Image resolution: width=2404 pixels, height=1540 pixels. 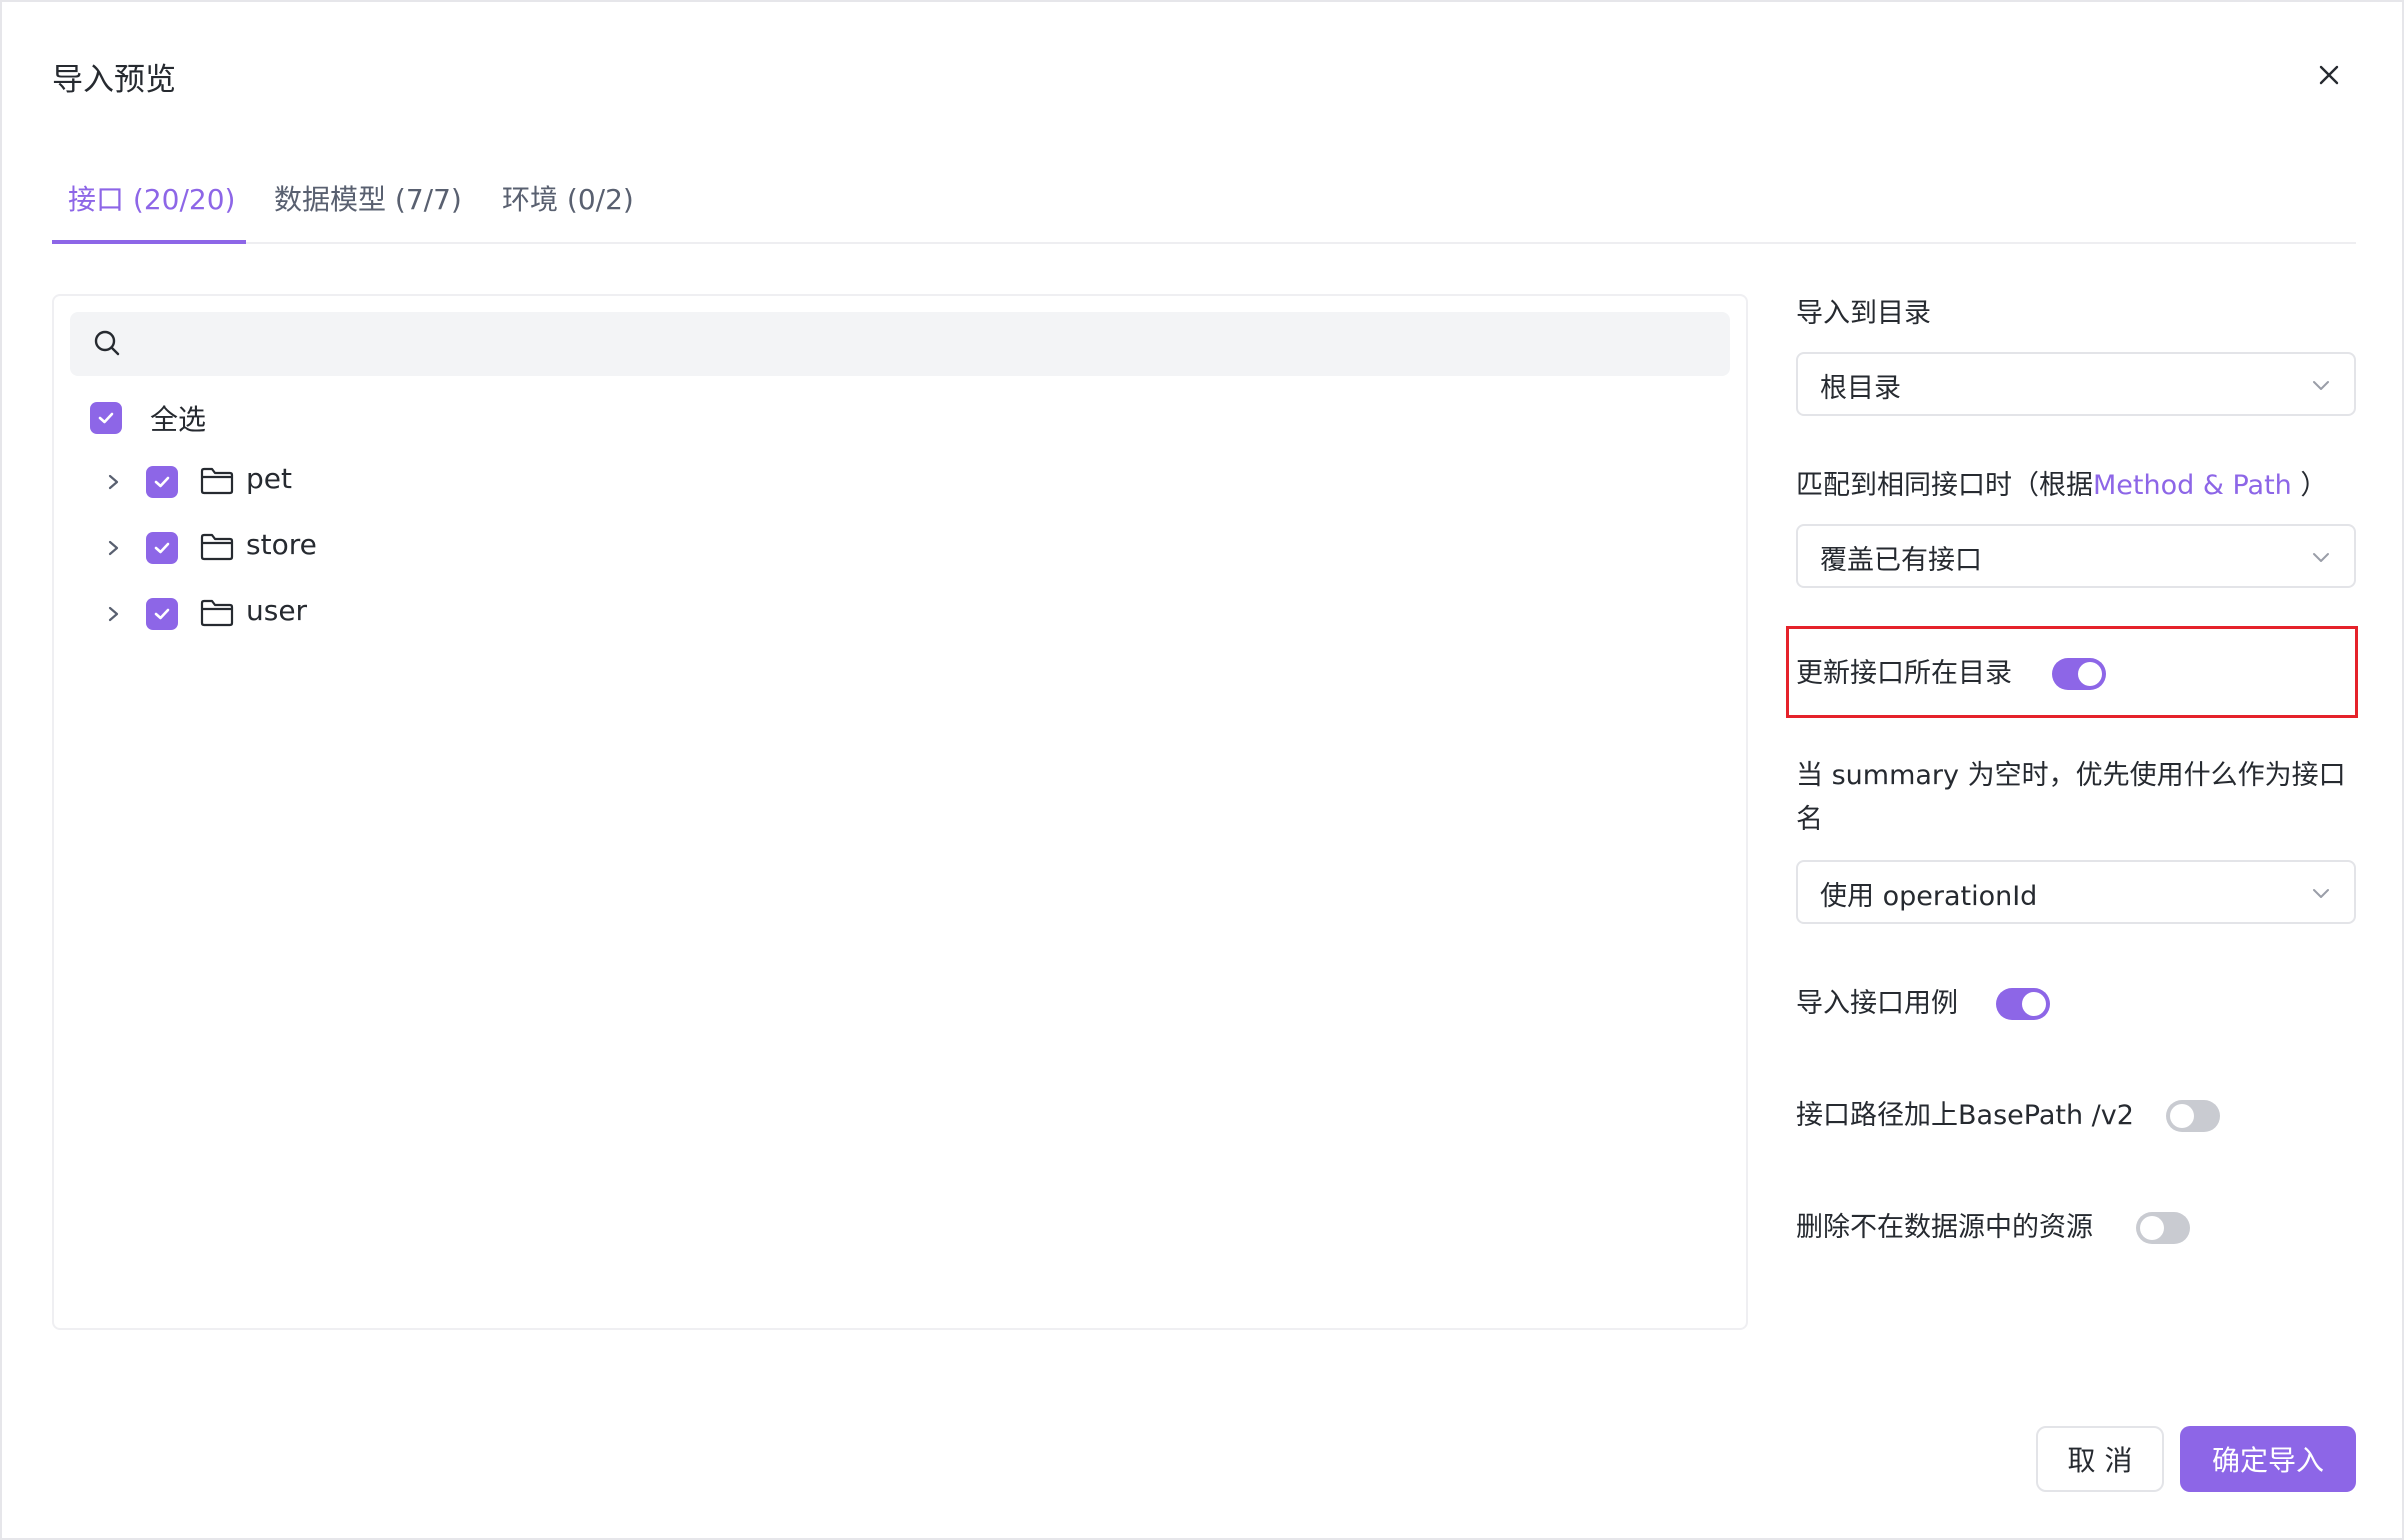 I want to click on active-tab-indicator, so click(x=149, y=242).